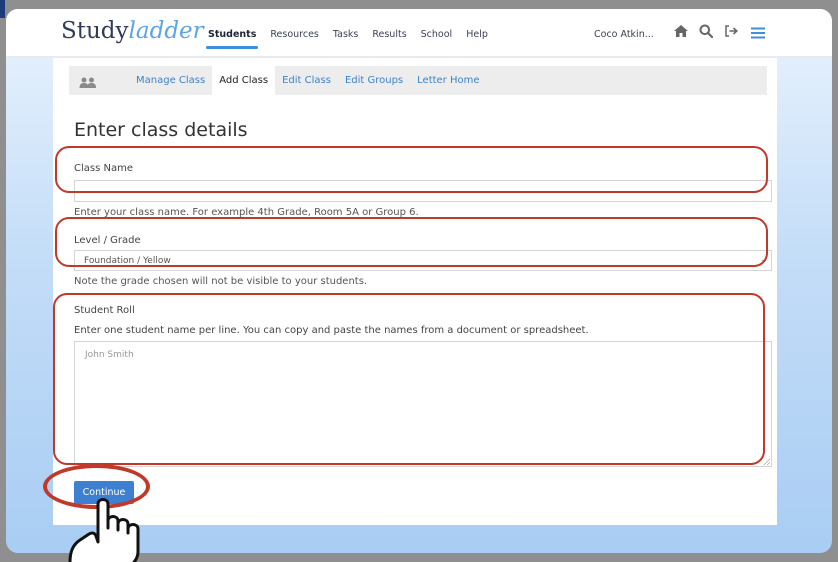 Image resolution: width=838 pixels, height=562 pixels. Describe the element at coordinates (166, 31) in the screenshot. I see `logo-text-italic: ladder` at that location.